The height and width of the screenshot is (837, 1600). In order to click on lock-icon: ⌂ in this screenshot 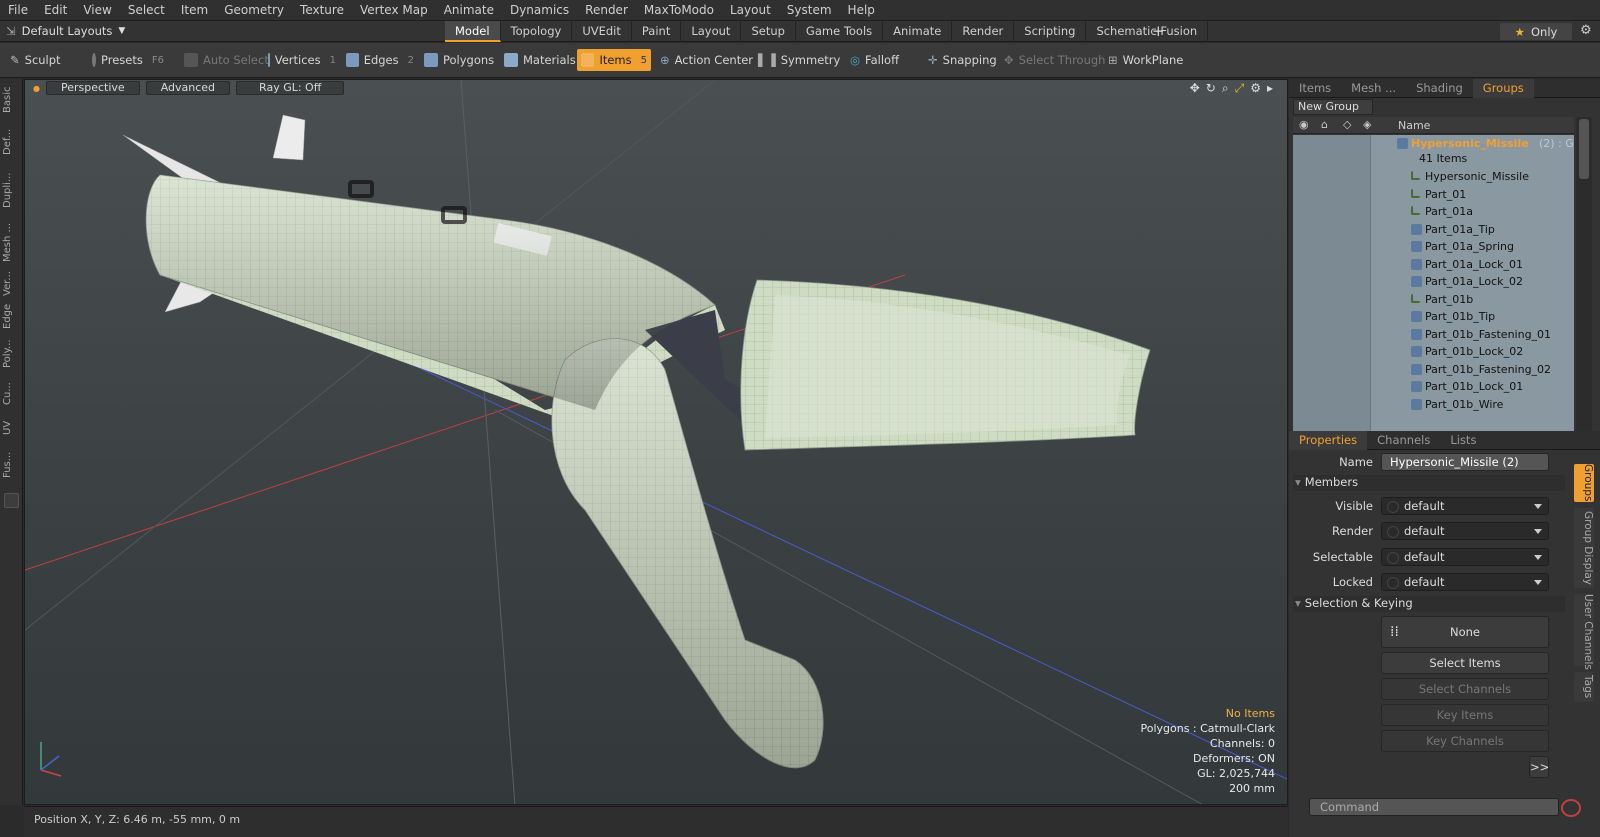, I will do `click(1324, 124)`.